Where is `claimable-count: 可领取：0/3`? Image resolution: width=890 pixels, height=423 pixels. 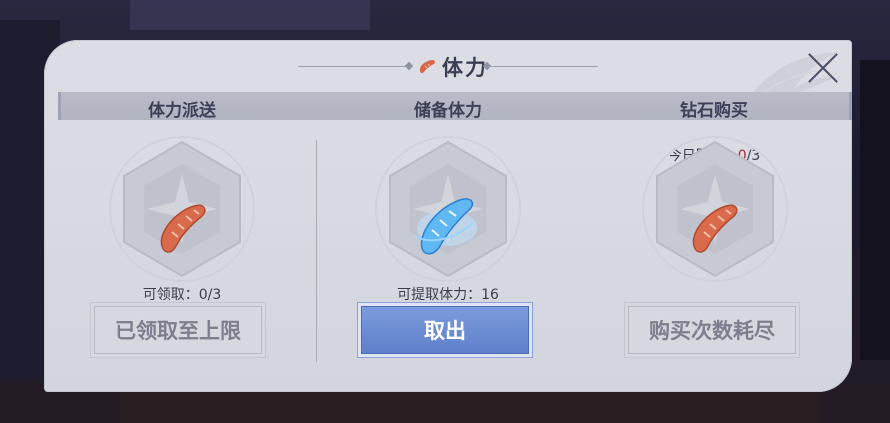
claimable-count: 可领取：0/3 is located at coordinates (182, 295).